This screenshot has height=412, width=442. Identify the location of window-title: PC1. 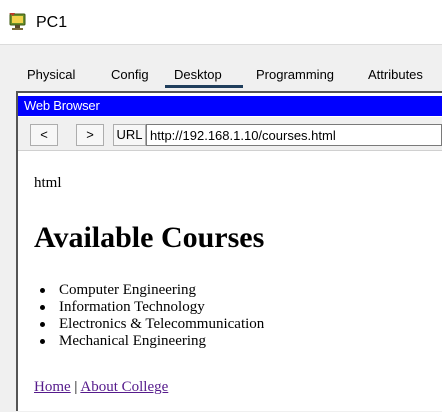
(52, 22).